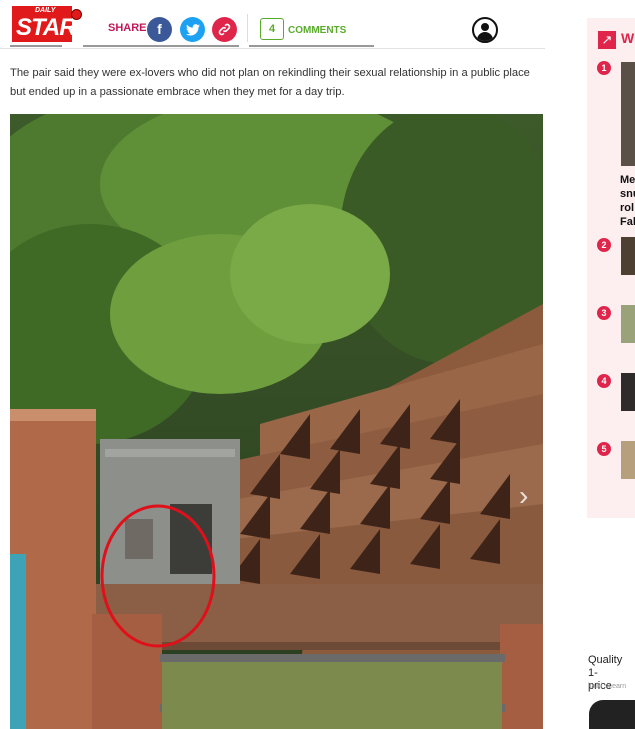 Image resolution: width=635 pixels, height=729 pixels. I want to click on comment-count-badge: 4, so click(272, 29).